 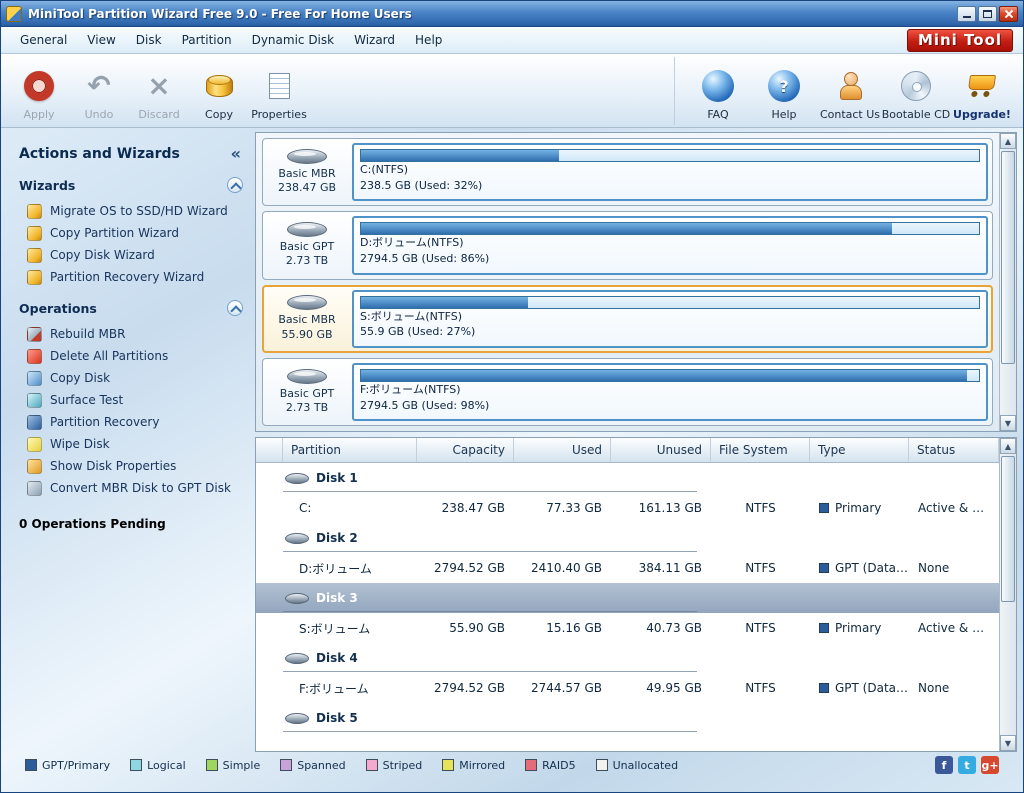 I want to click on faq-globe-icon, so click(x=718, y=86).